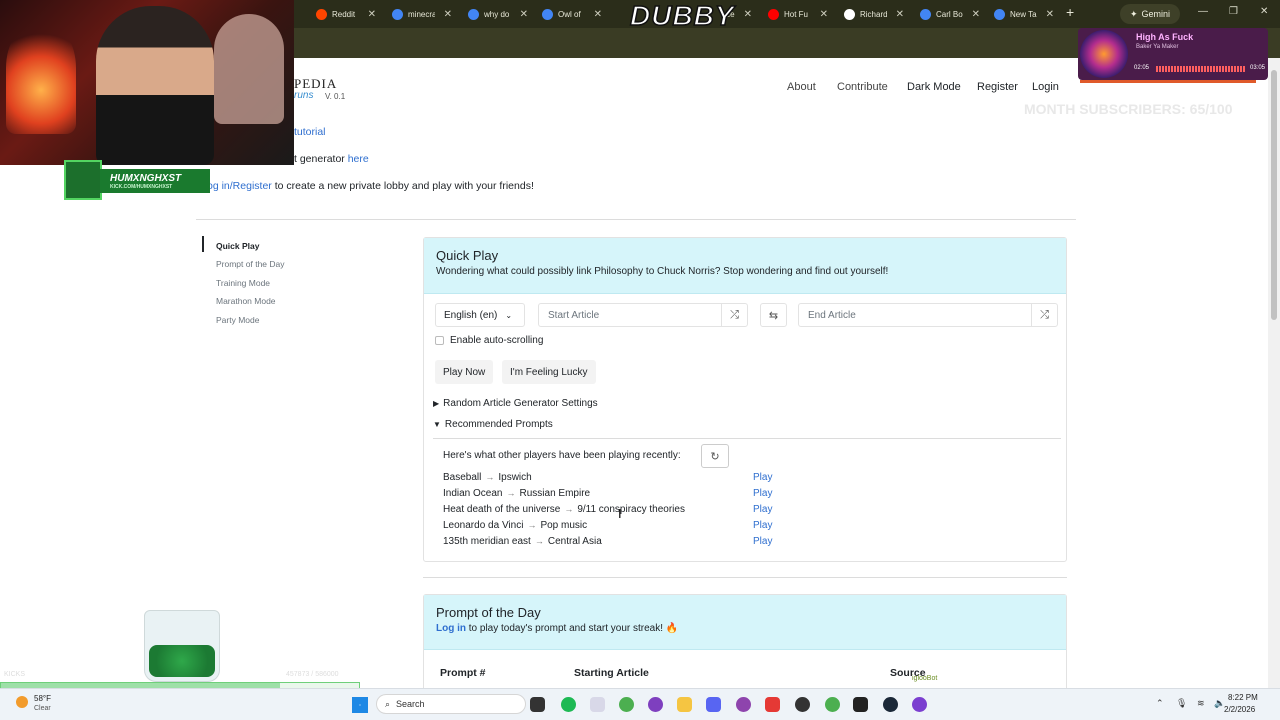 The width and height of the screenshot is (1280, 720). I want to click on search-icon: ⌕, so click(388, 703).